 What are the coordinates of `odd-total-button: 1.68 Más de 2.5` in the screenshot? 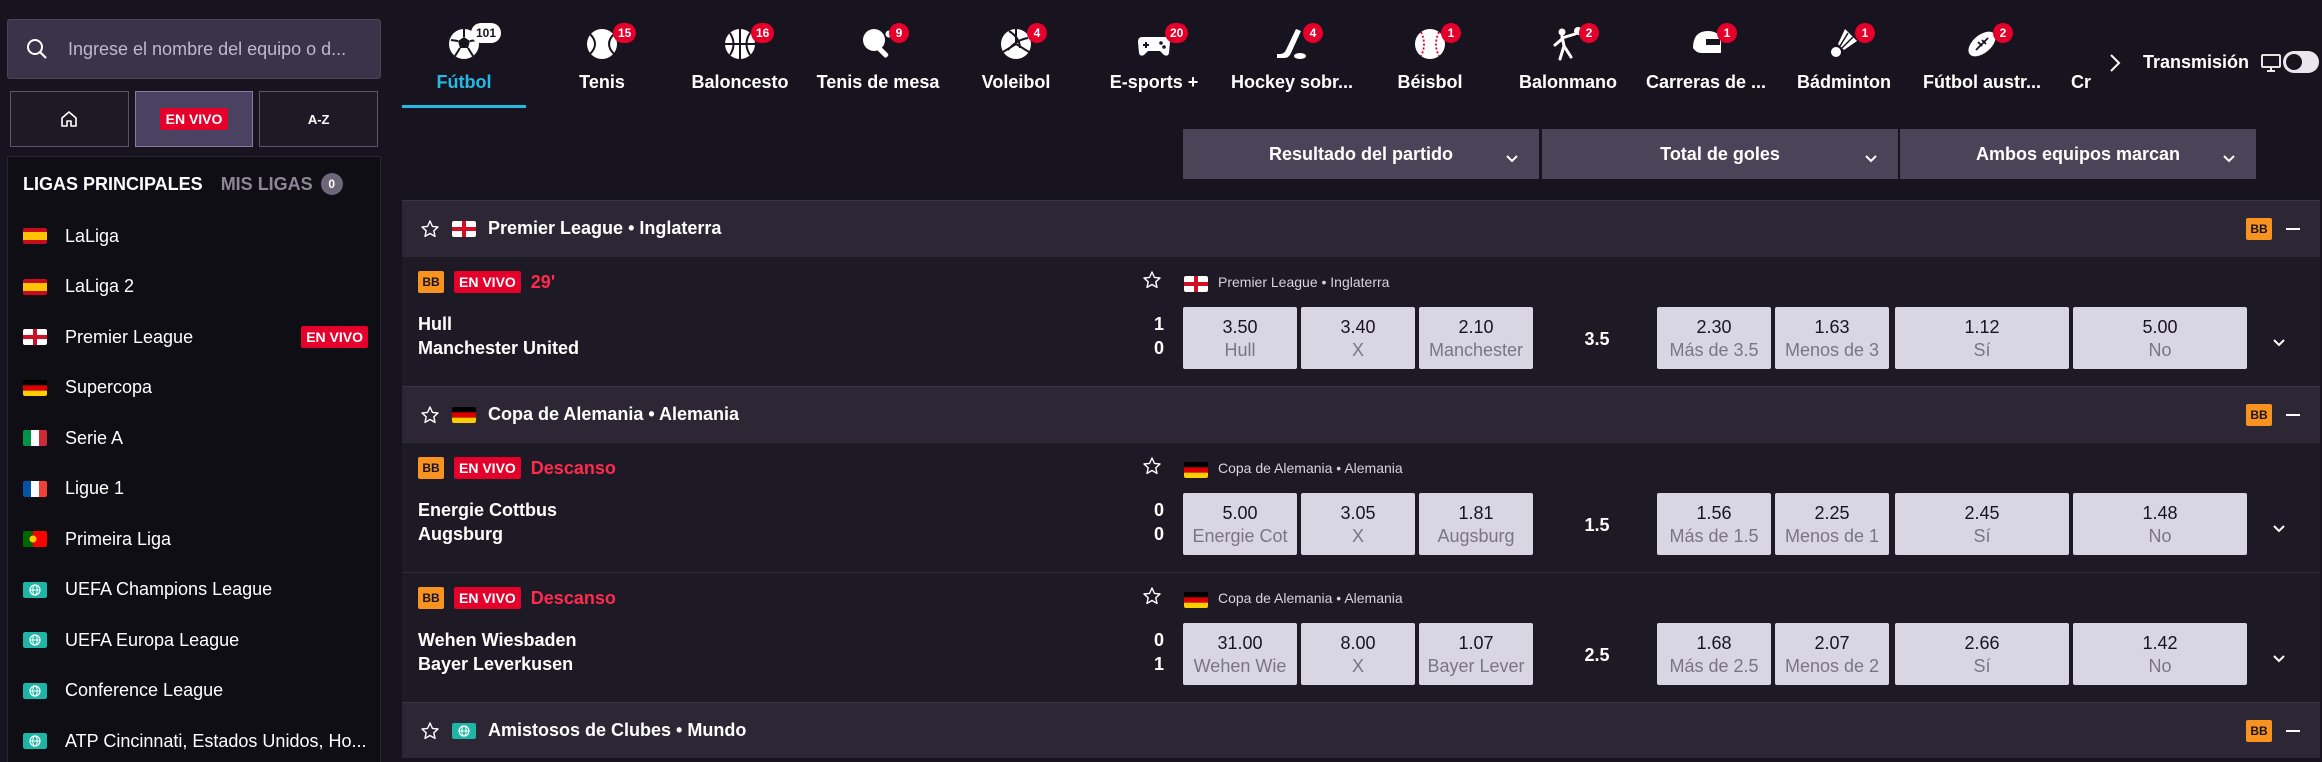 It's located at (1714, 654).